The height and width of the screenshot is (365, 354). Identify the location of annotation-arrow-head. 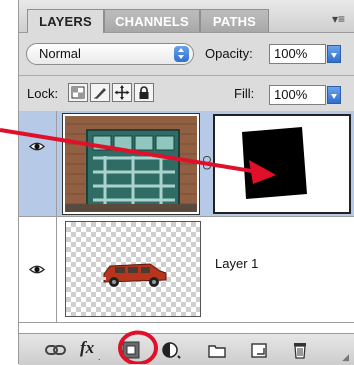
(262, 172).